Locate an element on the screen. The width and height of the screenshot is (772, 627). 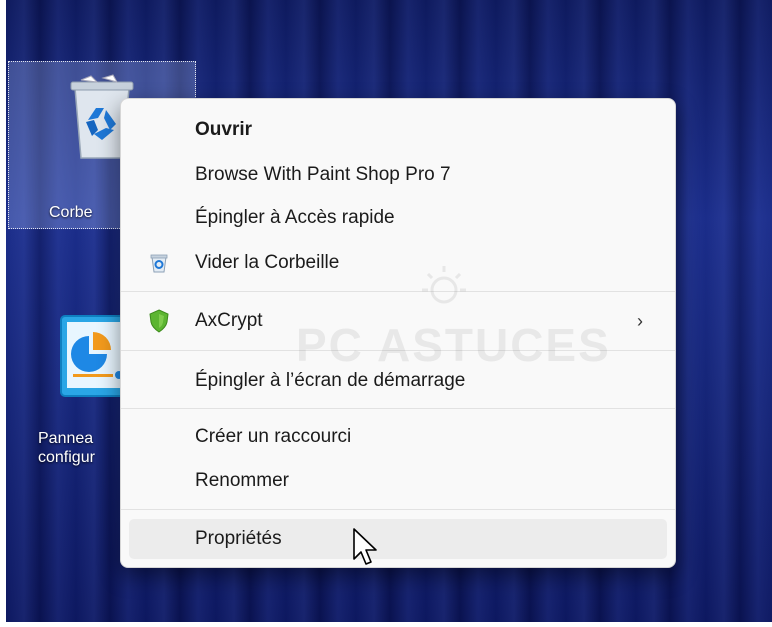
menu-item-label: Browse With Paint Shop Pro 7 is located at coordinates (323, 174).